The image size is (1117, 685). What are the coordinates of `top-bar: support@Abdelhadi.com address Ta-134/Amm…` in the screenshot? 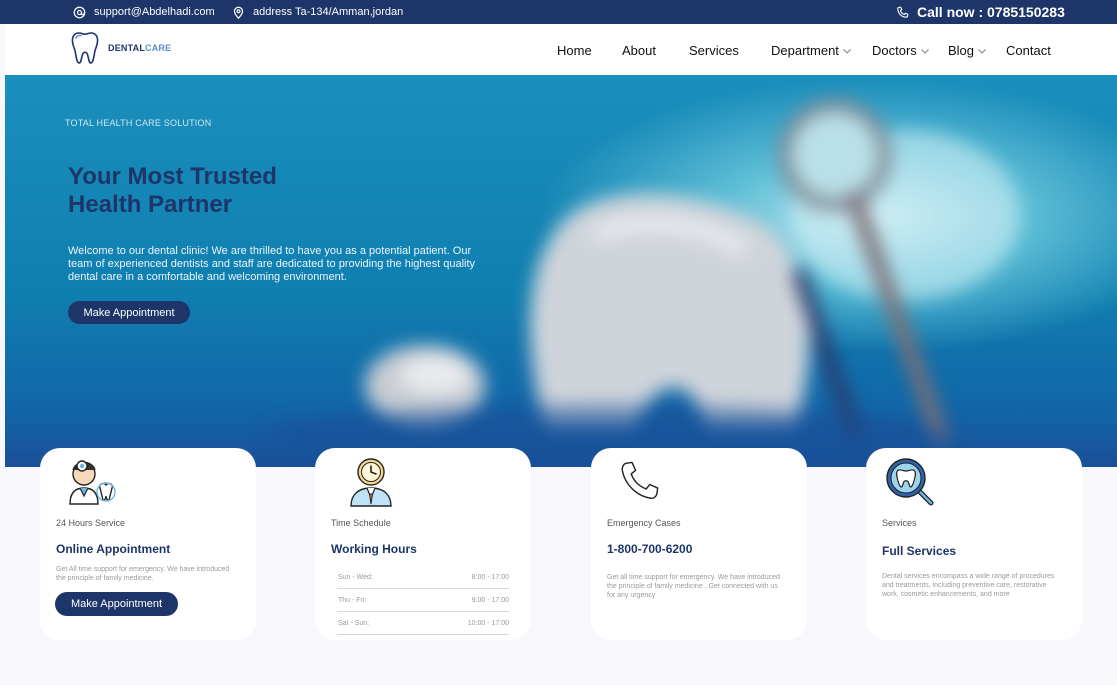 It's located at (558, 12).